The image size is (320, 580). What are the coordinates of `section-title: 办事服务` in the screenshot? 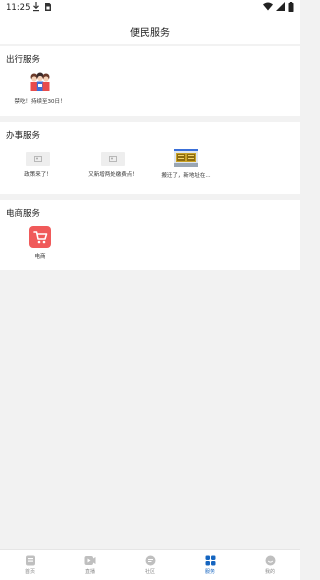 It's located at (23, 136).